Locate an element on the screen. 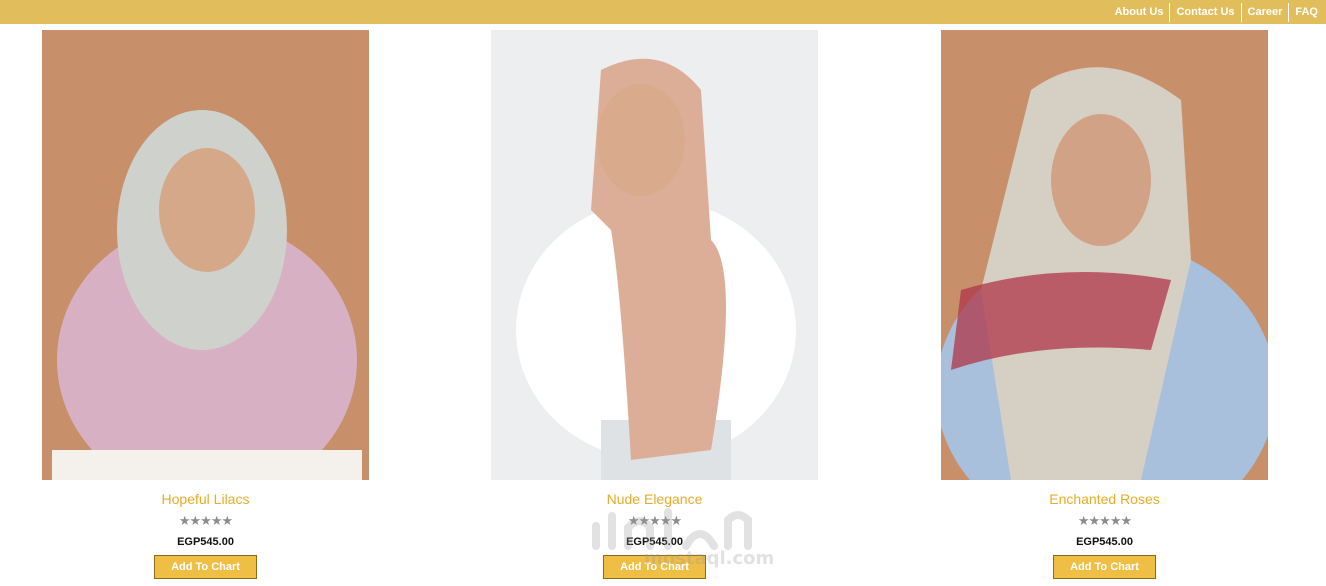 The width and height of the screenshot is (1326, 586). nav-link-contact-us: Contact Us is located at coordinates (1205, 12).